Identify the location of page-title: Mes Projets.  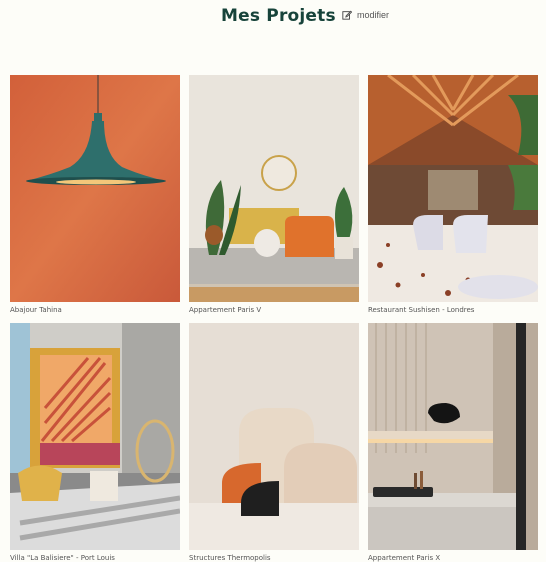
(278, 16).